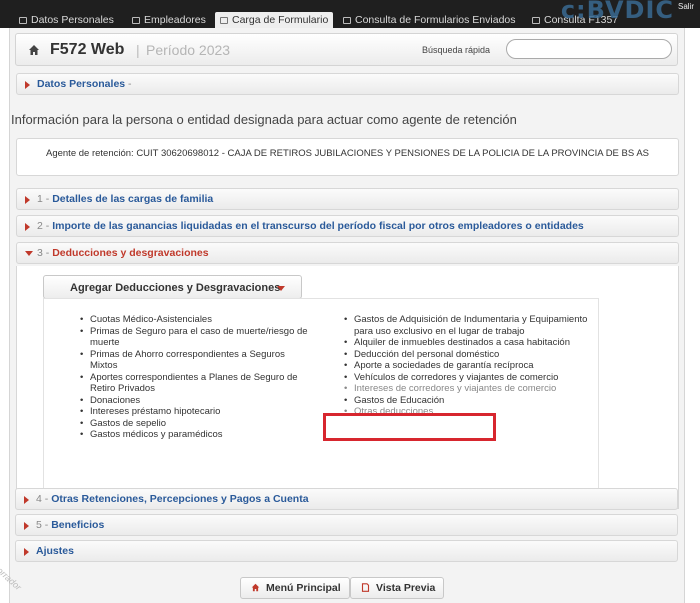 The width and height of the screenshot is (700, 603). What do you see at coordinates (195, 412) in the screenshot?
I see `menu-item-intereses-hipotecario: Intereses préstamo hipotecario` at bounding box center [195, 412].